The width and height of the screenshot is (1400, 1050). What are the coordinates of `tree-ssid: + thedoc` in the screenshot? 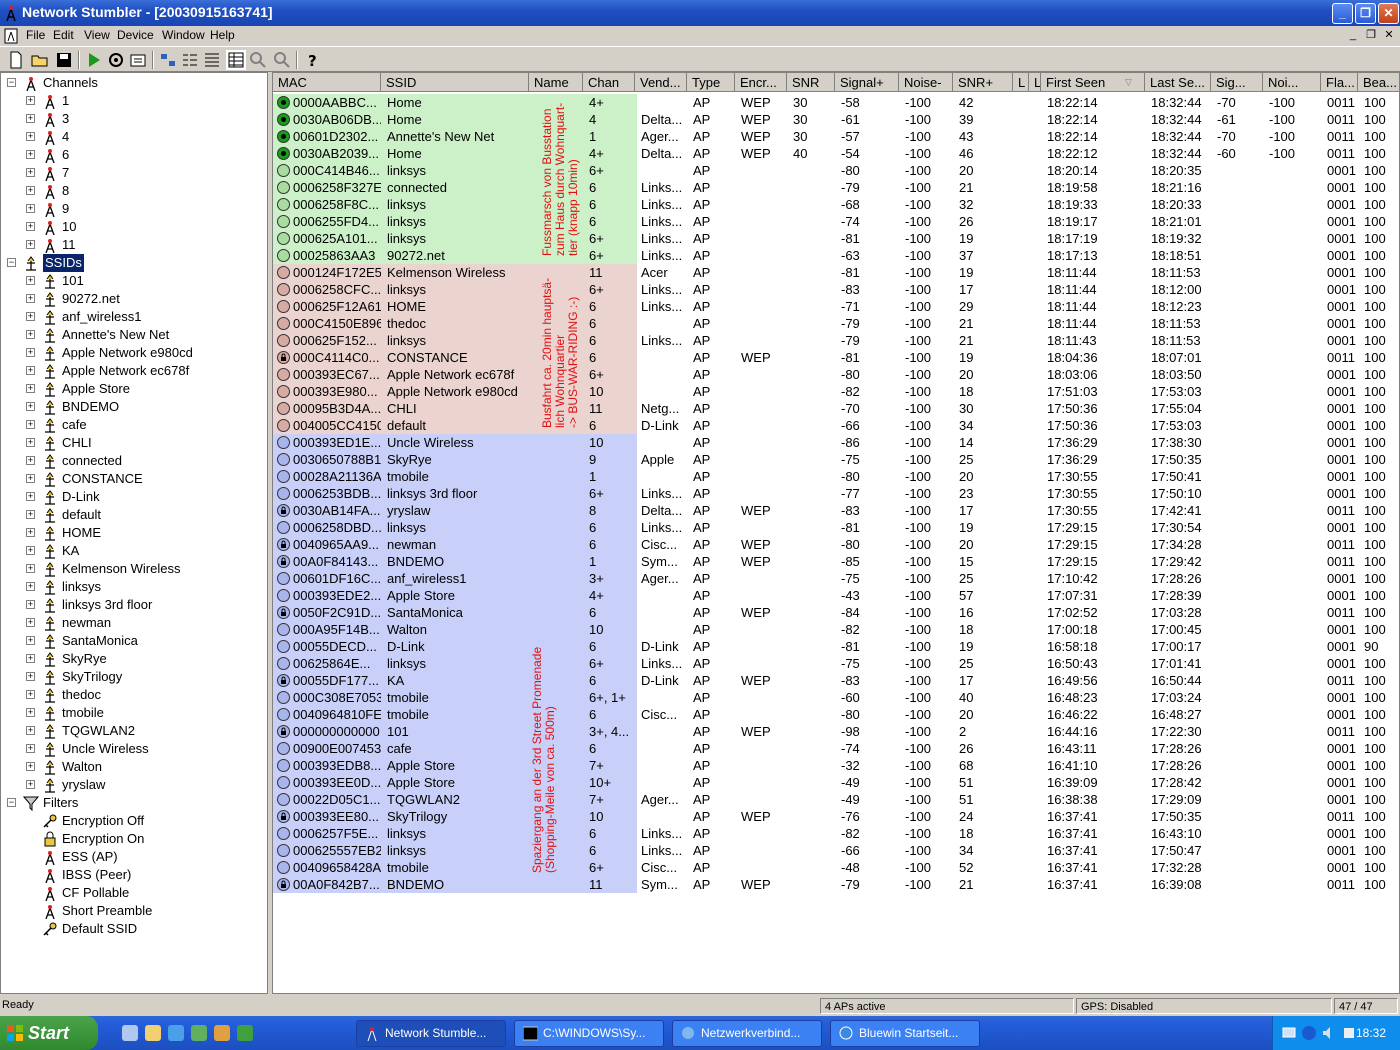 It's located at (134, 695).